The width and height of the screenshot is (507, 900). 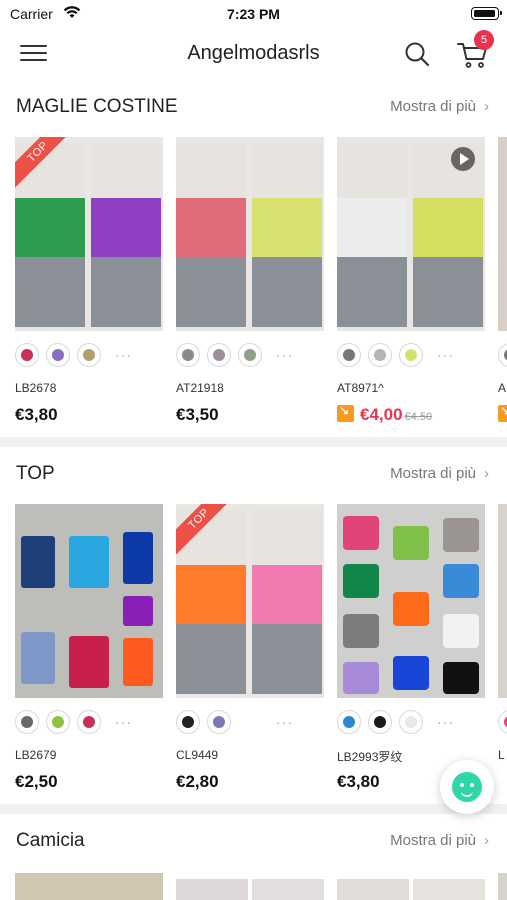 What do you see at coordinates (502, 414) in the screenshot?
I see `product-price` at bounding box center [502, 414].